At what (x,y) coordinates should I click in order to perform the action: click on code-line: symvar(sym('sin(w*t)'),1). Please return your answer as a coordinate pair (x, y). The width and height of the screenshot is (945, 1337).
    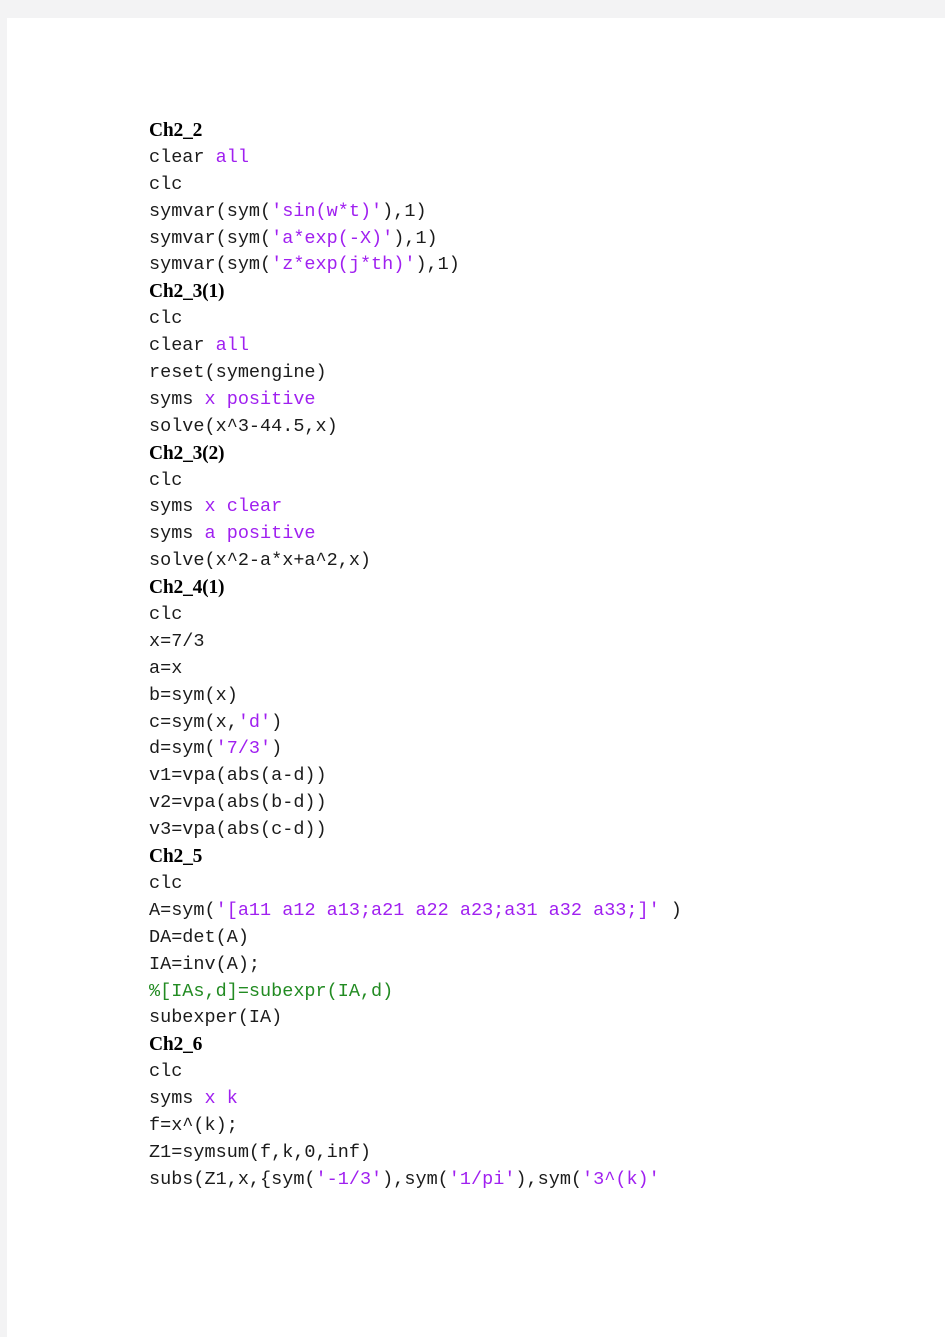
    Looking at the image, I should click on (539, 212).